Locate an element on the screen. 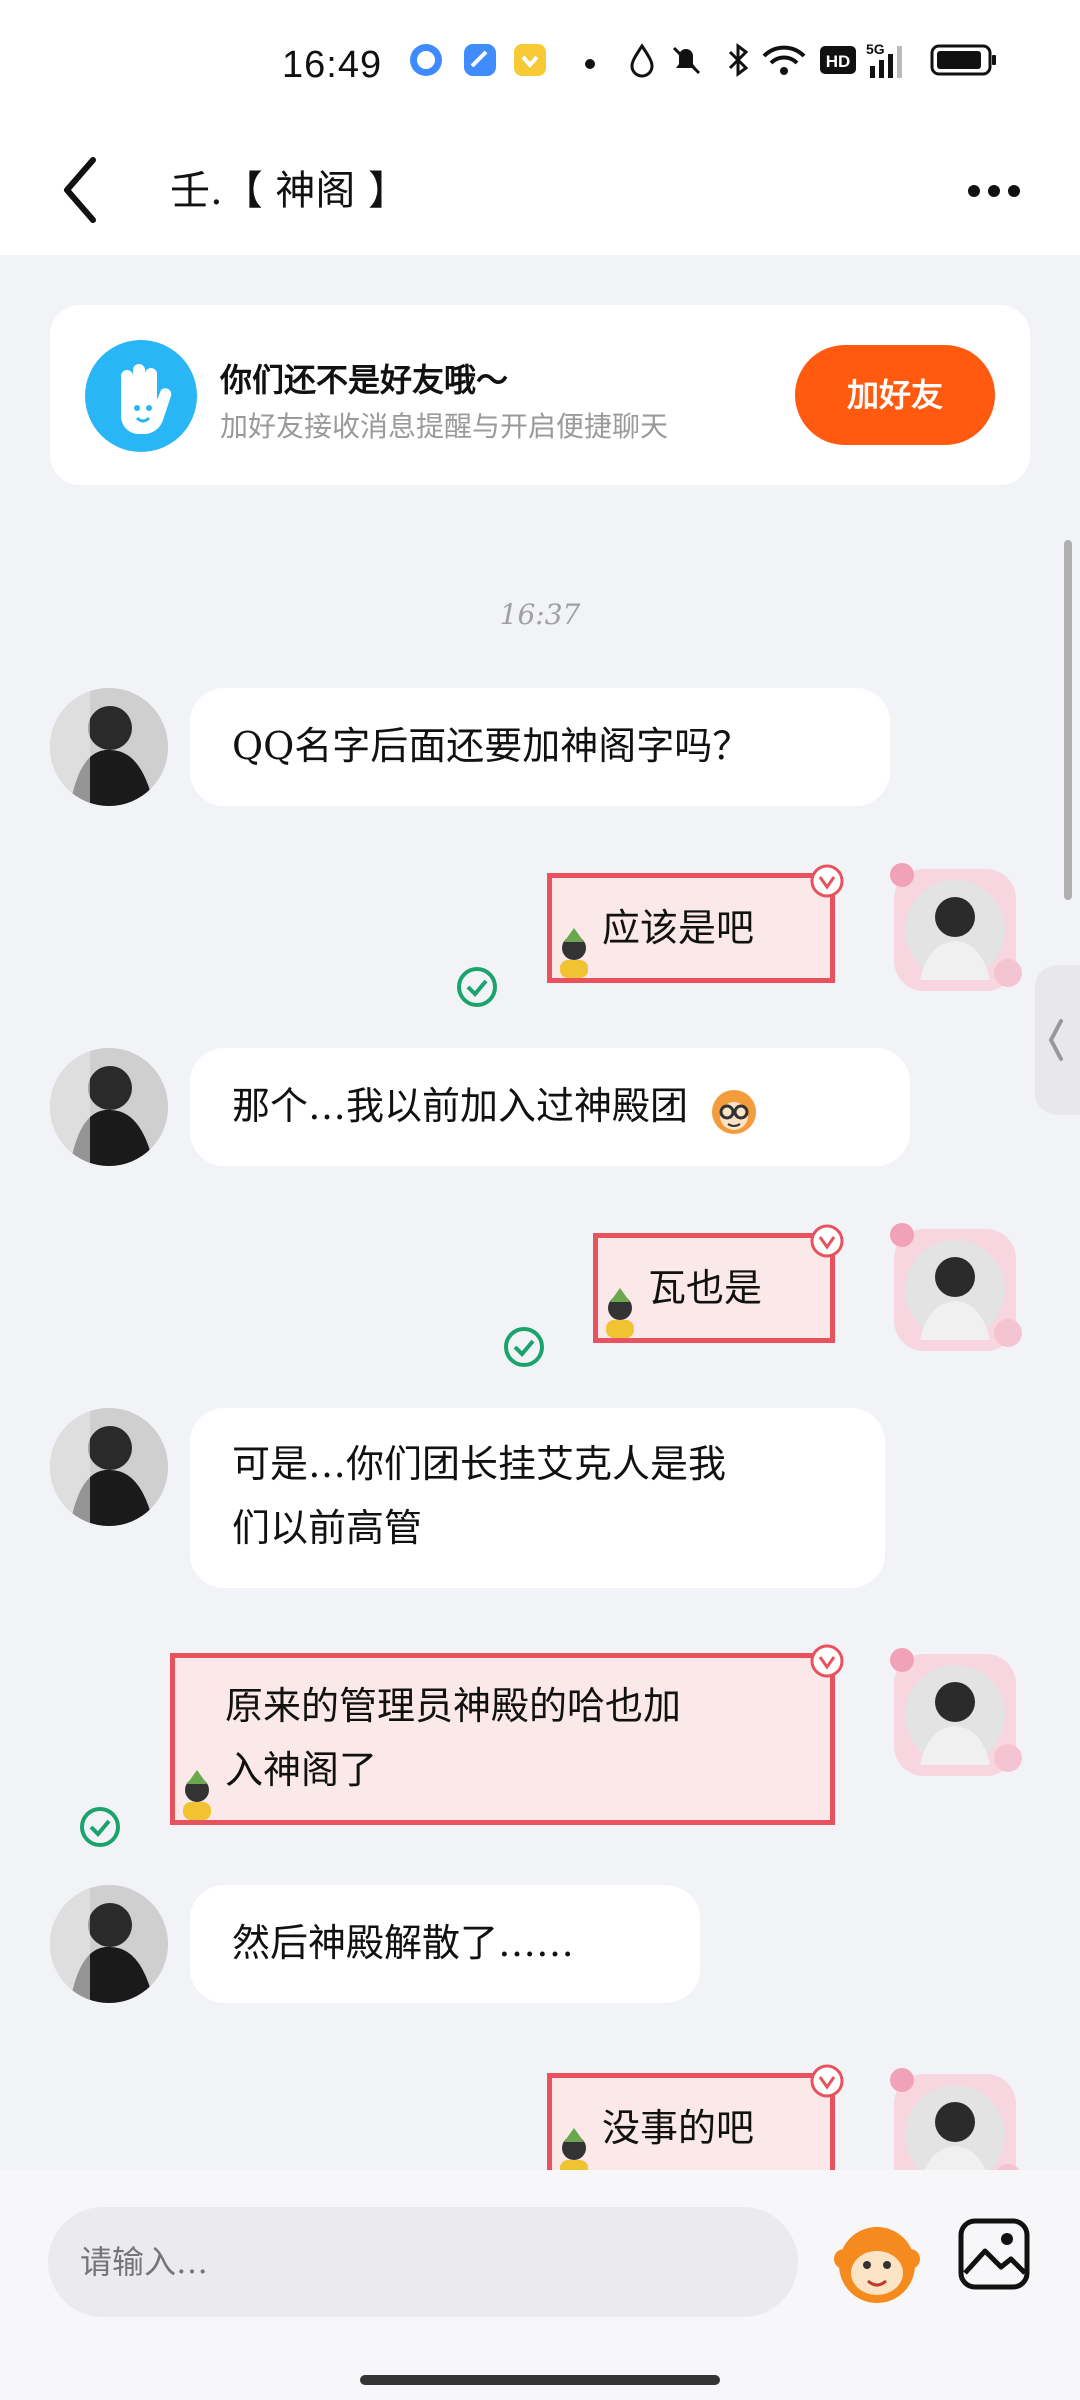  status-icons: HD 5G is located at coordinates (705, 65).